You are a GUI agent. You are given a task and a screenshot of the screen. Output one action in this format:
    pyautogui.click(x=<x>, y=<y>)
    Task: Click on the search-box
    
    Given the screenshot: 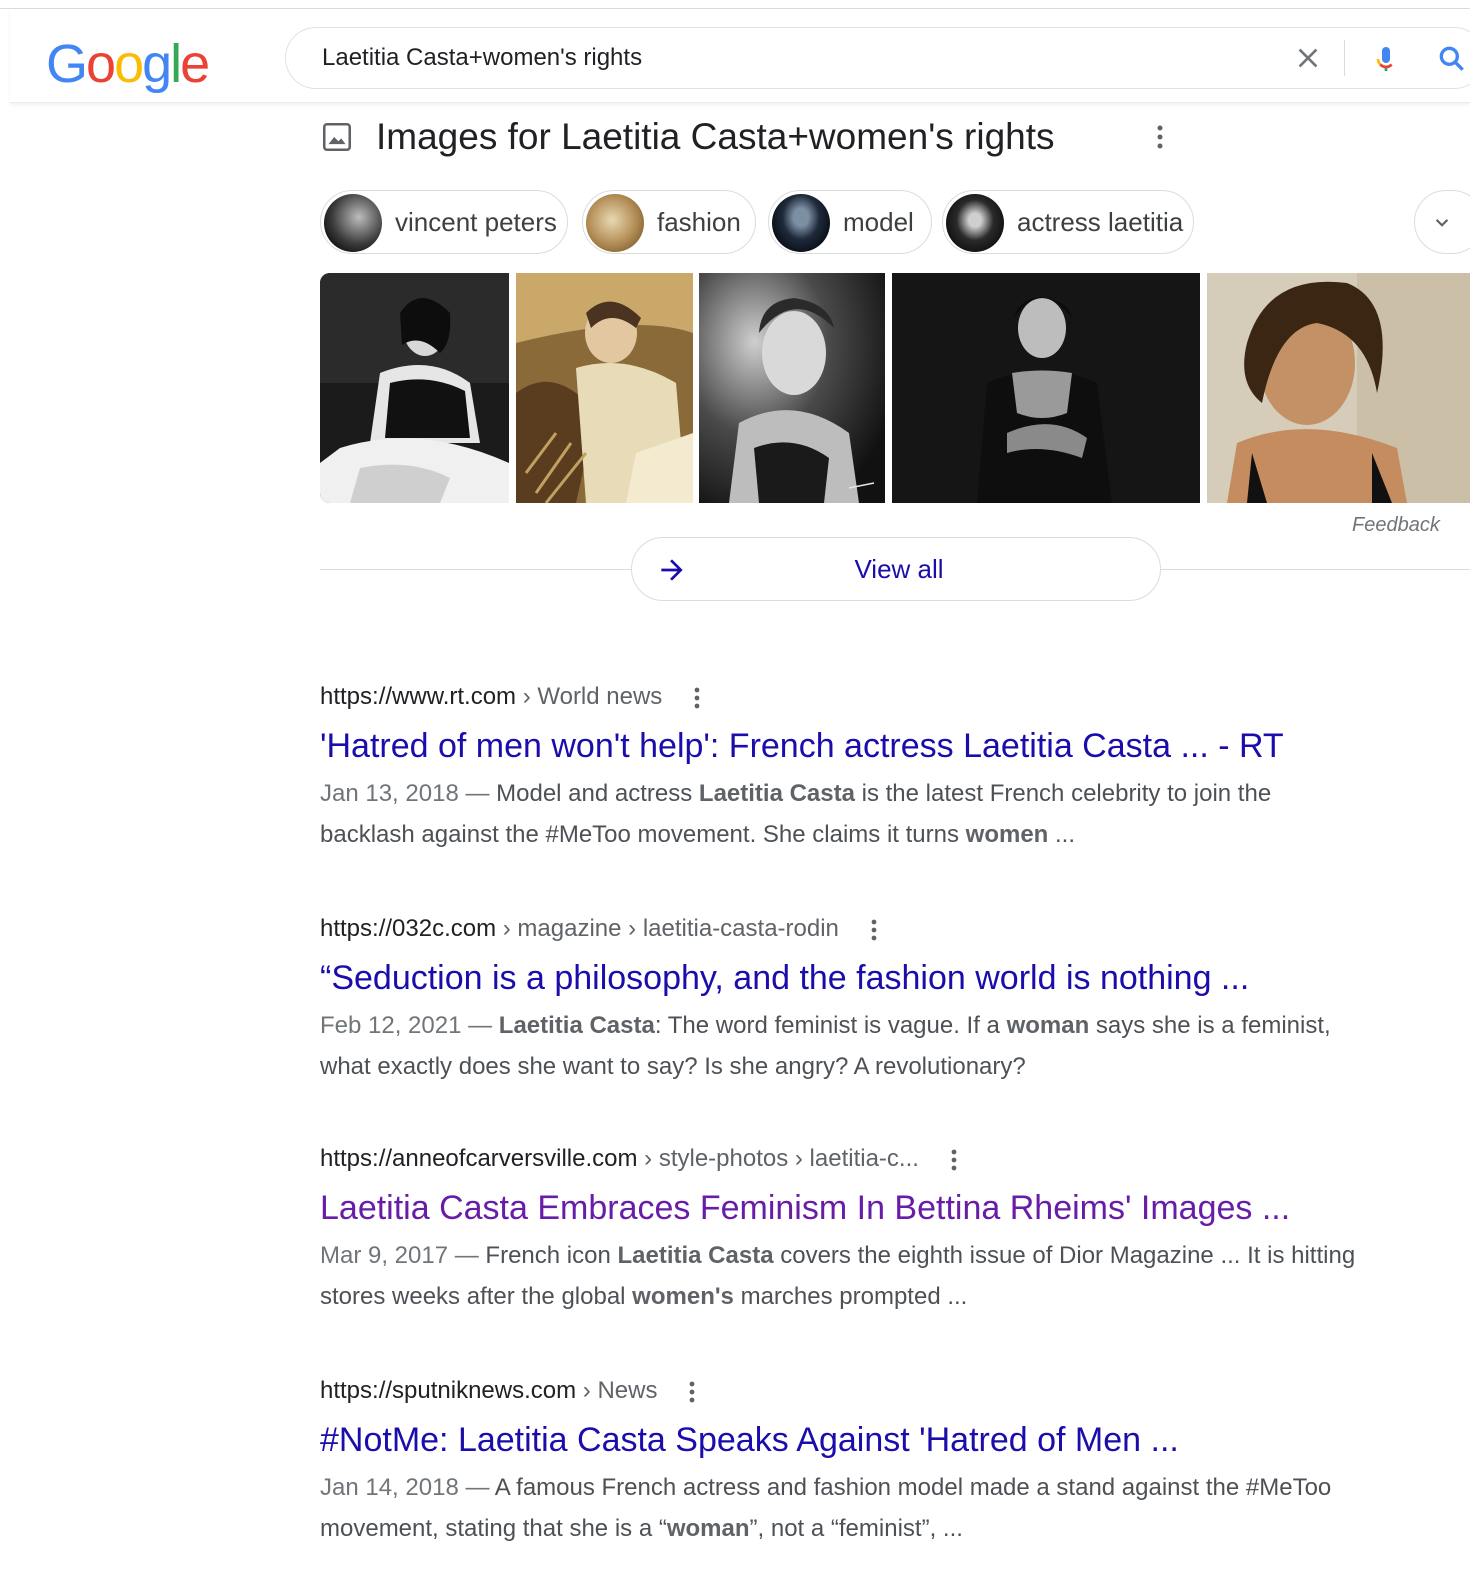 What is the action you would take?
    pyautogui.click(x=877, y=58)
    